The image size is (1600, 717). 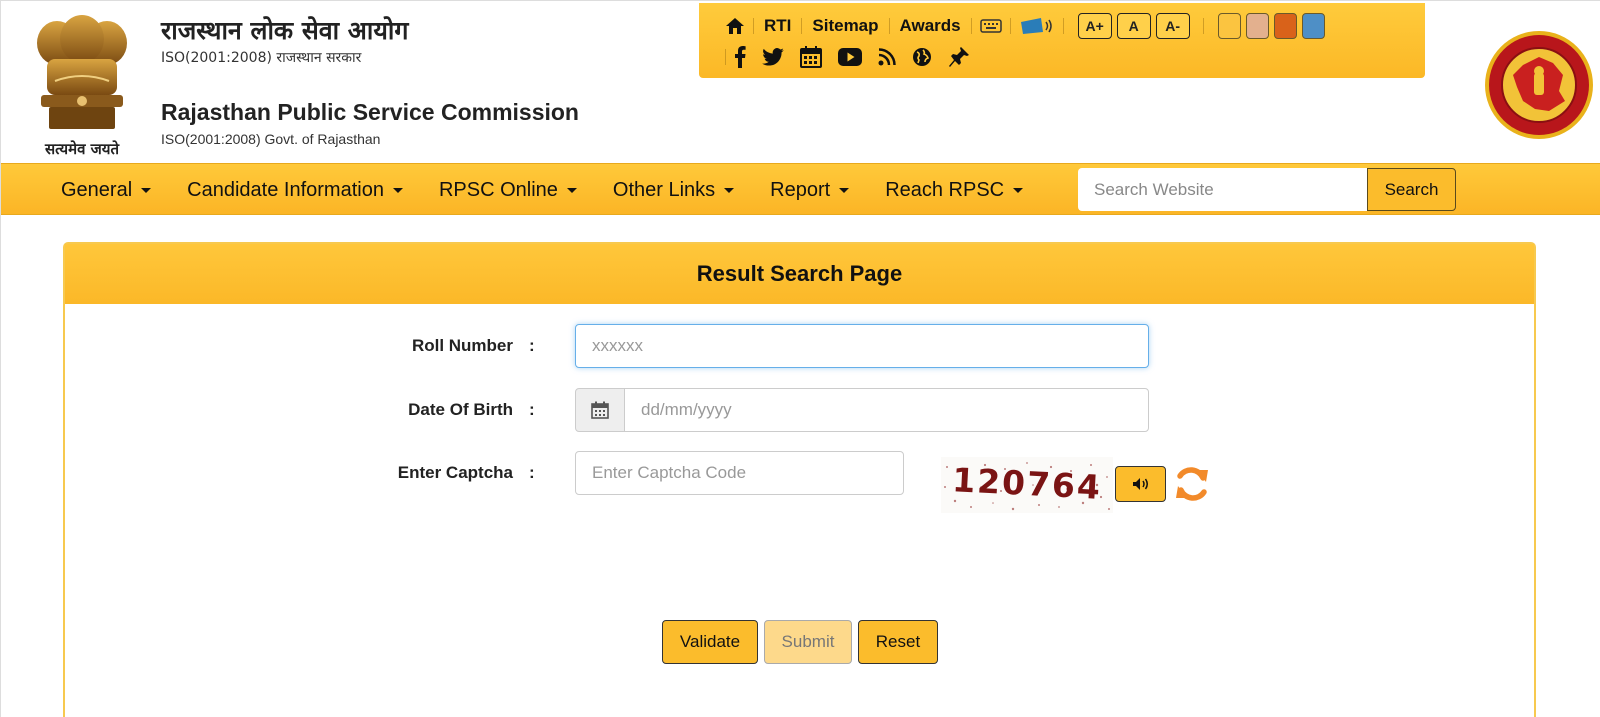 I want to click on nav-label: Candidate Information, so click(x=285, y=189).